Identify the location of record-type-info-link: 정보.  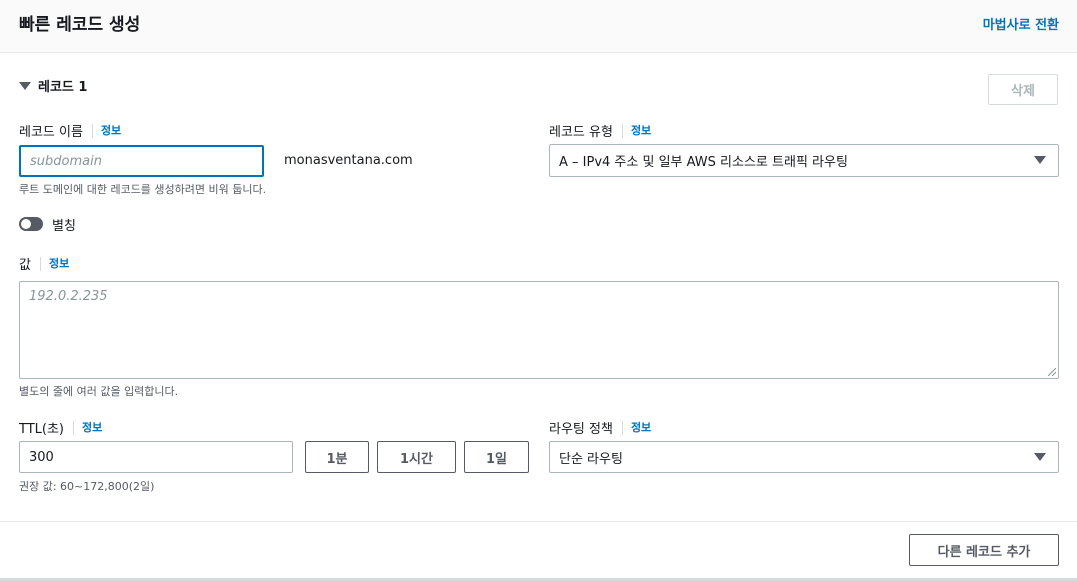
(636, 130).